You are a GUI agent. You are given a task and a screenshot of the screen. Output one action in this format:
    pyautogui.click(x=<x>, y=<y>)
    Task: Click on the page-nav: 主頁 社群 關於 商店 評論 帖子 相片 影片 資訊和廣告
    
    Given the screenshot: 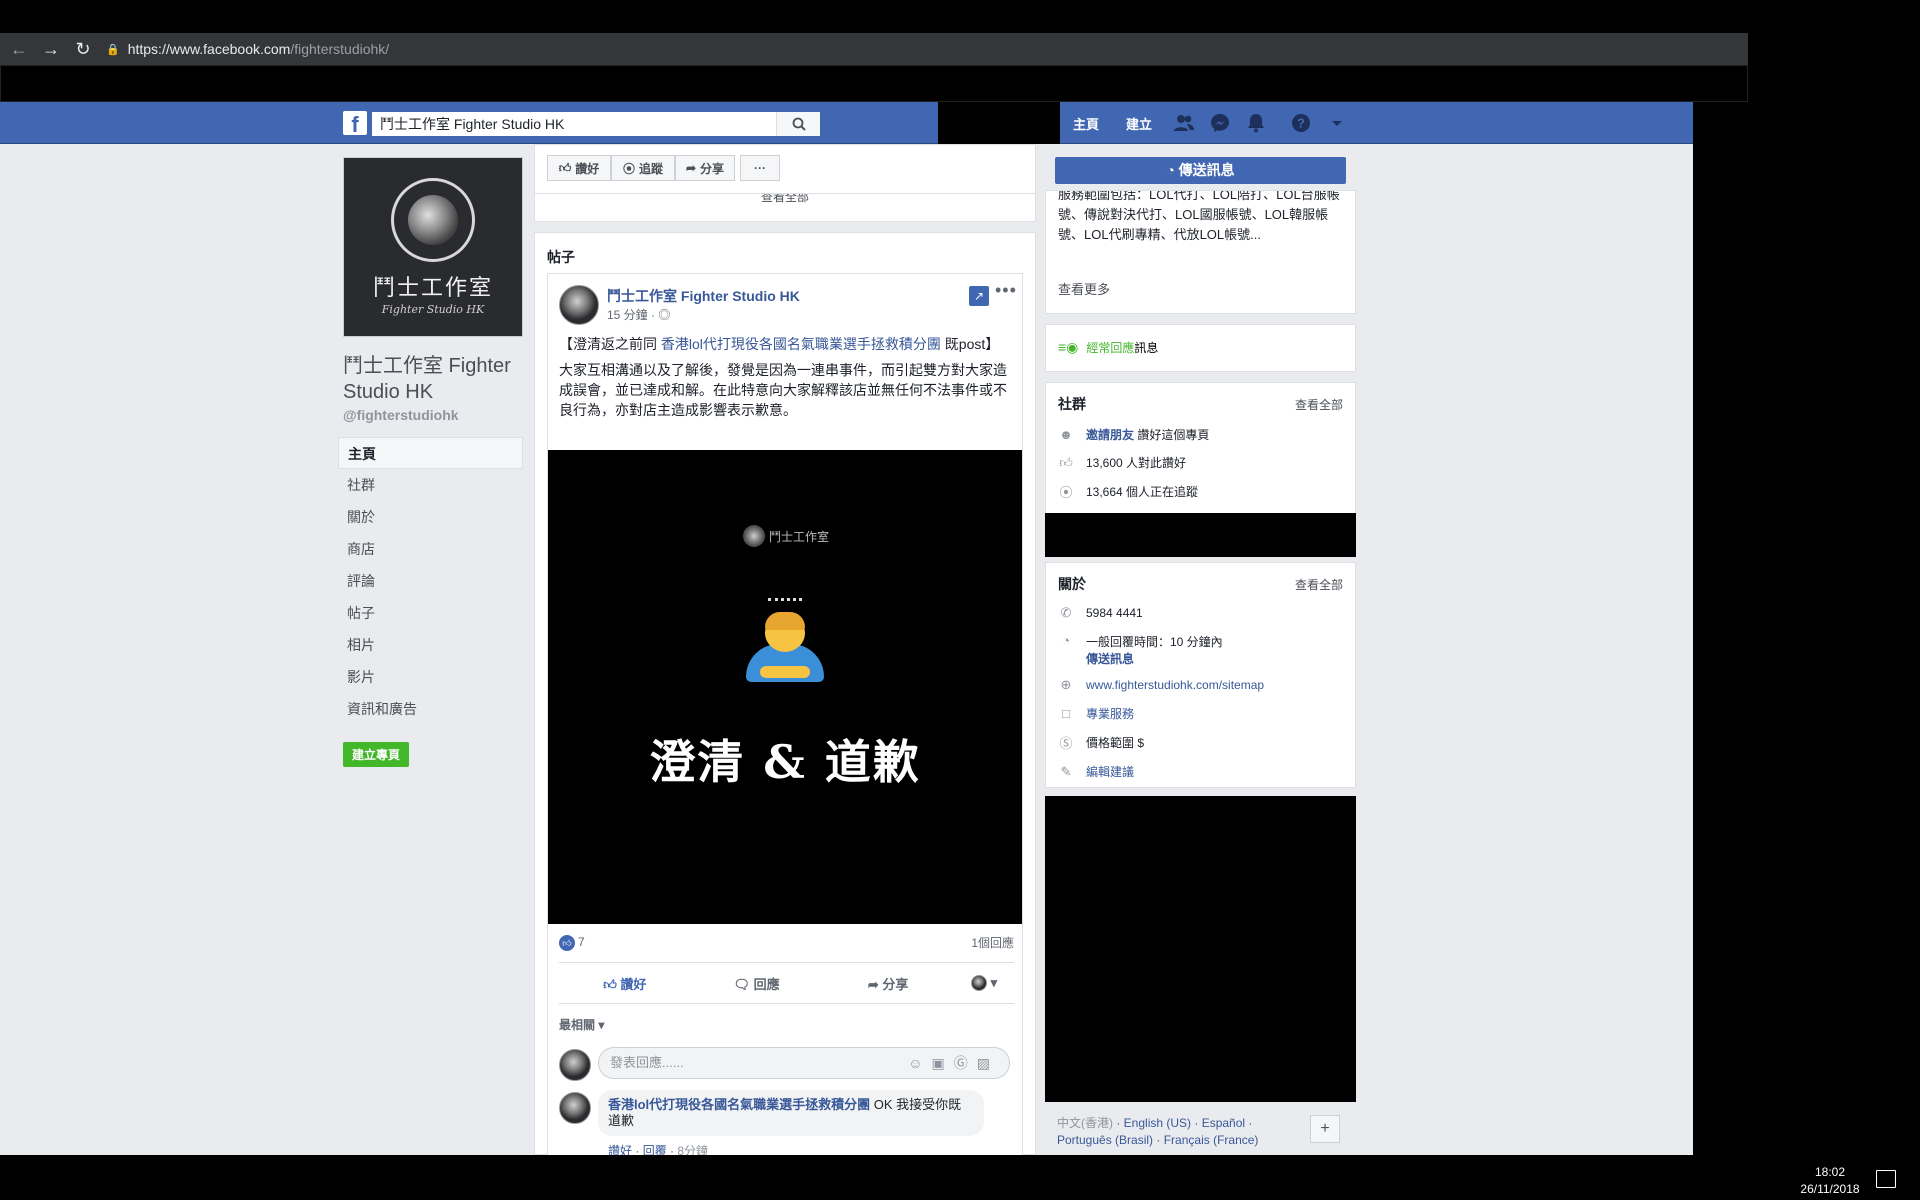 What is the action you would take?
    pyautogui.click(x=430, y=581)
    